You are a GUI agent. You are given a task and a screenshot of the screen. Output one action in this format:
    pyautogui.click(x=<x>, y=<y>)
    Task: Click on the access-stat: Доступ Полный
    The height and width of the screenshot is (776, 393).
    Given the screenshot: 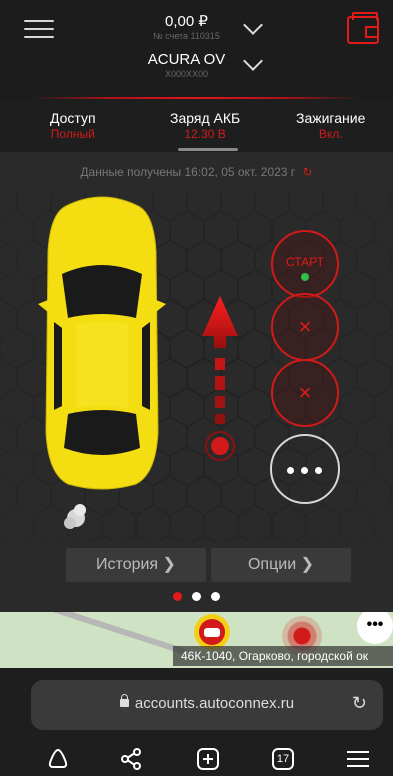 What is the action you would take?
    pyautogui.click(x=73, y=125)
    